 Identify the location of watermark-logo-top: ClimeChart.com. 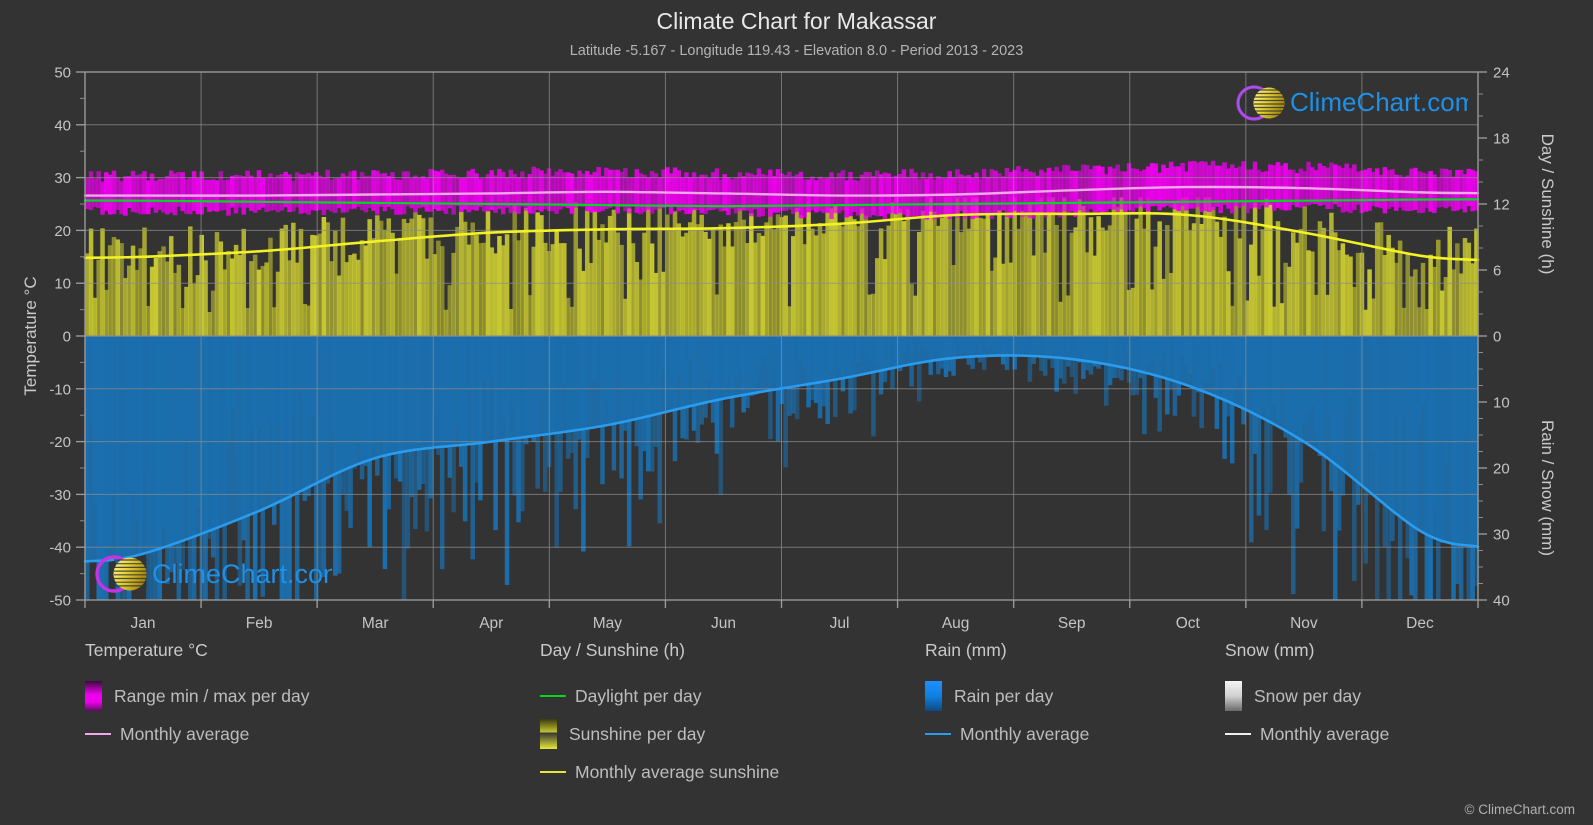
(1350, 103).